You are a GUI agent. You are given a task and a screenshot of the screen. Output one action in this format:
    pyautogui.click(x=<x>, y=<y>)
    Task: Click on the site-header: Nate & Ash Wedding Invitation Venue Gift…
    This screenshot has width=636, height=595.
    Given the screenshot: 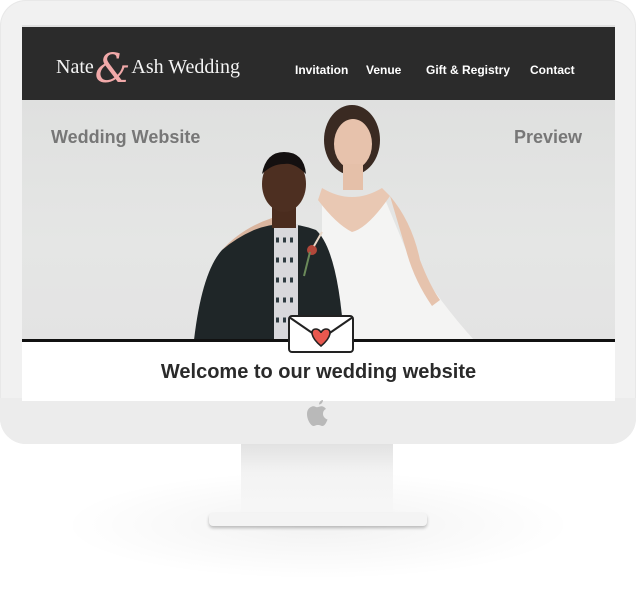 What is the action you would take?
    pyautogui.click(x=318, y=63)
    